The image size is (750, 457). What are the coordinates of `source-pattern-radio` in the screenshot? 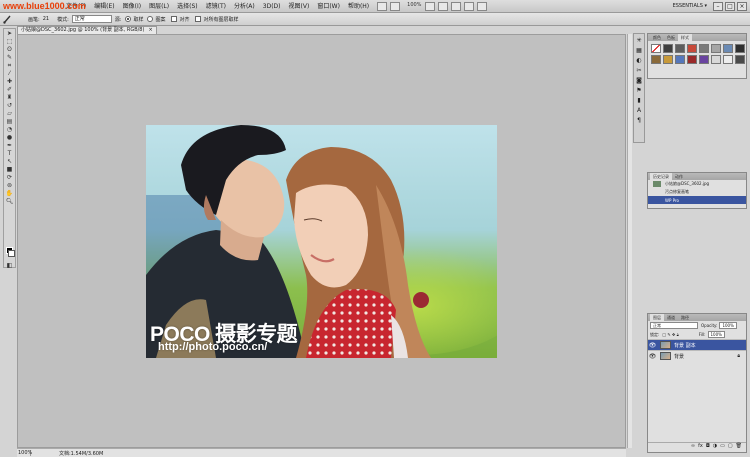 It's located at (150, 19).